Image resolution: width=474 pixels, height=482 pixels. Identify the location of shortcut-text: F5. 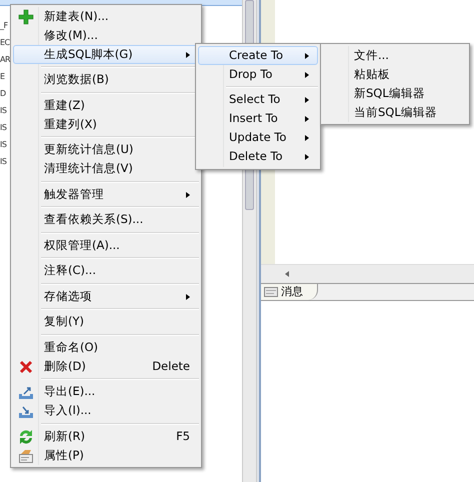
(183, 436).